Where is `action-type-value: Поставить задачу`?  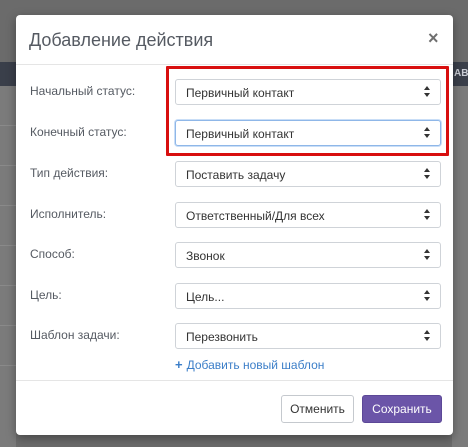 action-type-value: Поставить задачу is located at coordinates (236, 175).